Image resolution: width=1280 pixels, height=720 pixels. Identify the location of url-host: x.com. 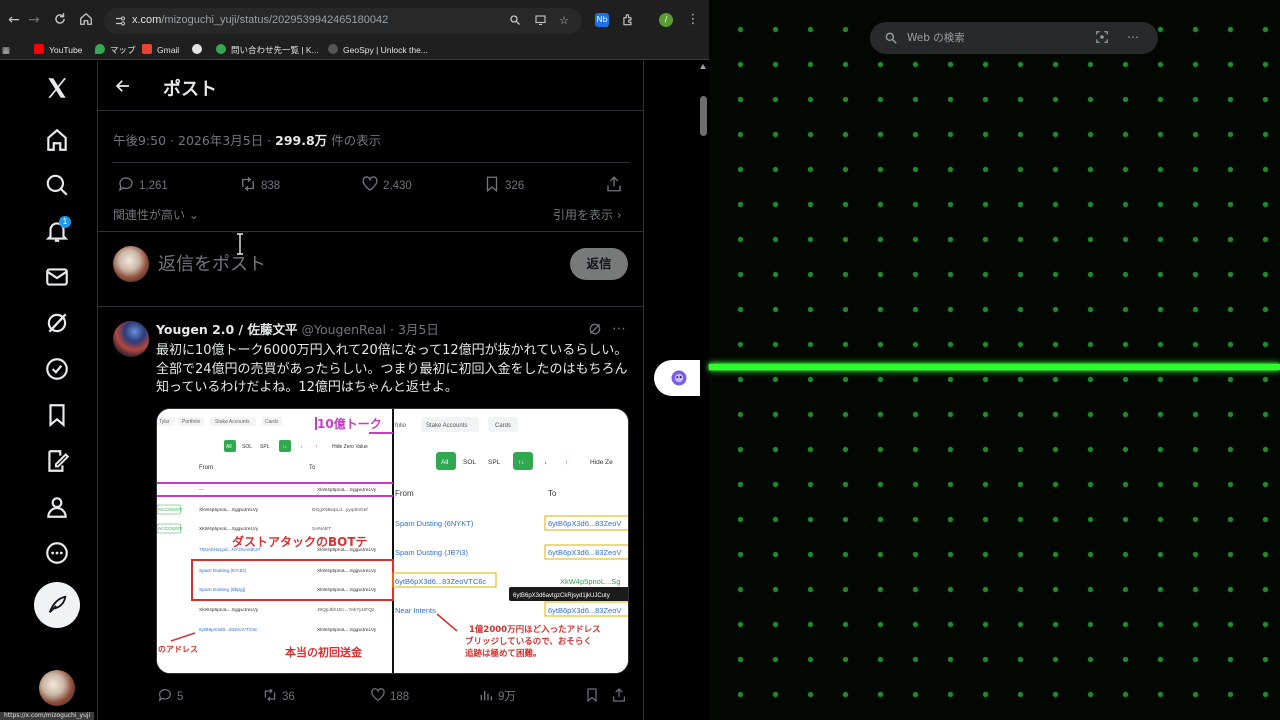
(147, 20).